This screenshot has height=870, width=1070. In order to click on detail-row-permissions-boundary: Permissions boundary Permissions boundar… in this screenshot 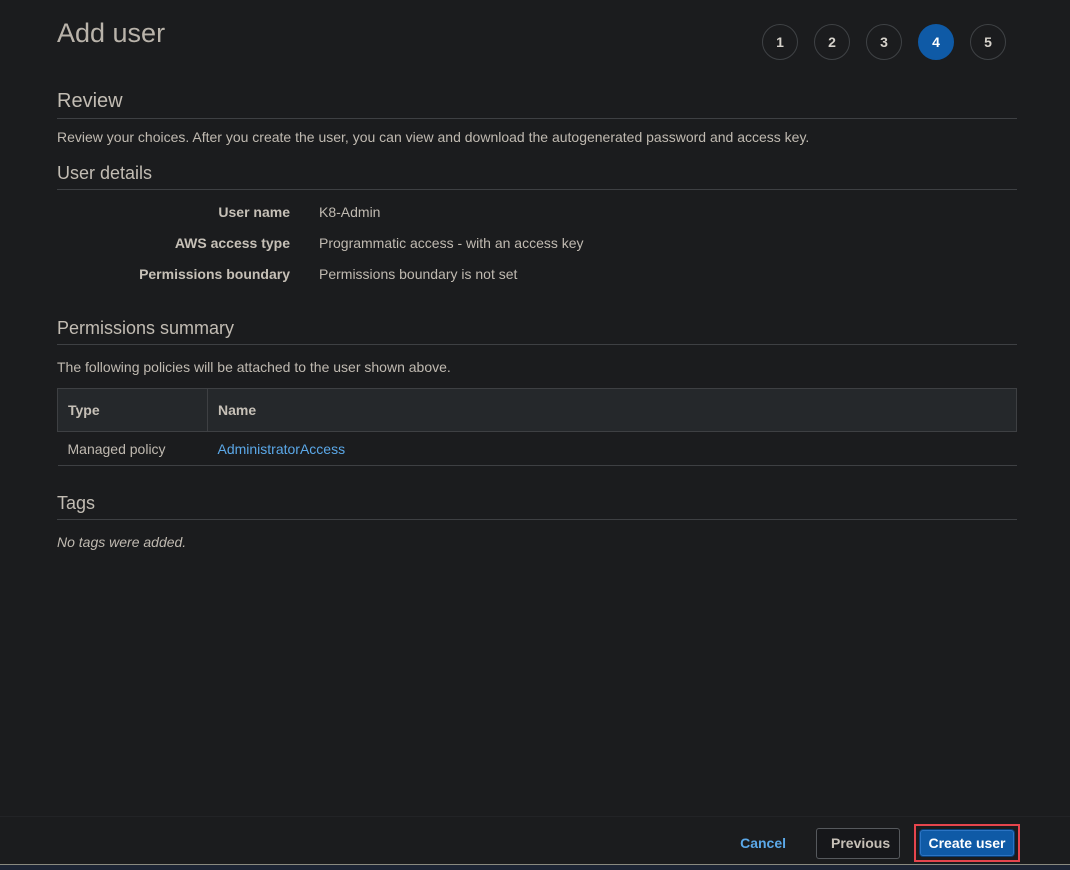, I will do `click(287, 274)`.